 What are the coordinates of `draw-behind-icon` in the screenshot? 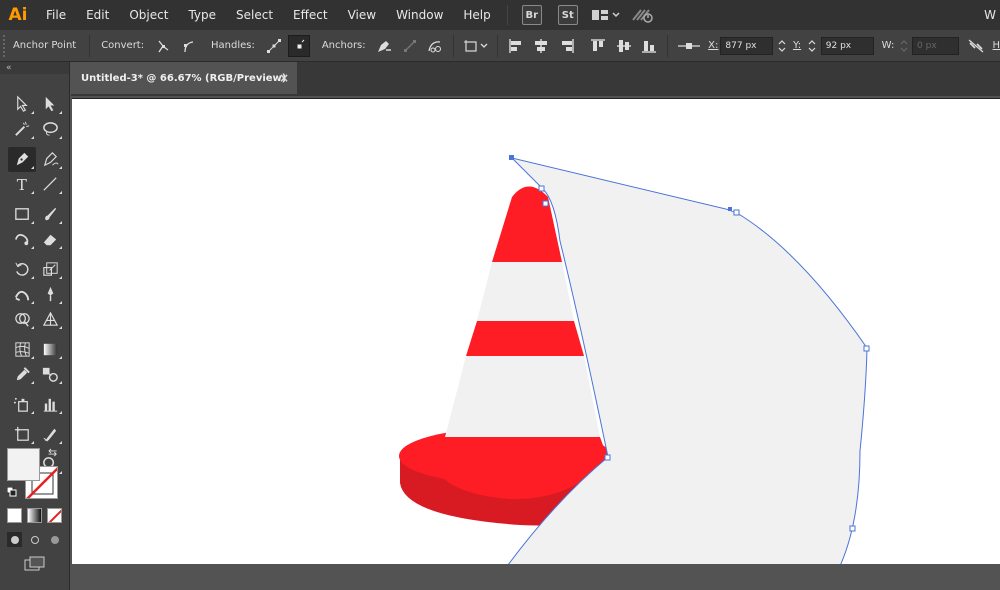 It's located at (34, 539).